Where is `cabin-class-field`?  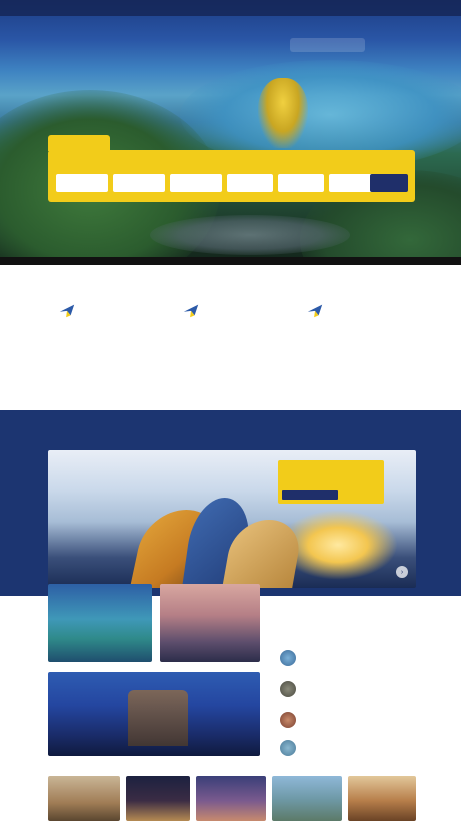
cabin-class-field is located at coordinates (352, 183).